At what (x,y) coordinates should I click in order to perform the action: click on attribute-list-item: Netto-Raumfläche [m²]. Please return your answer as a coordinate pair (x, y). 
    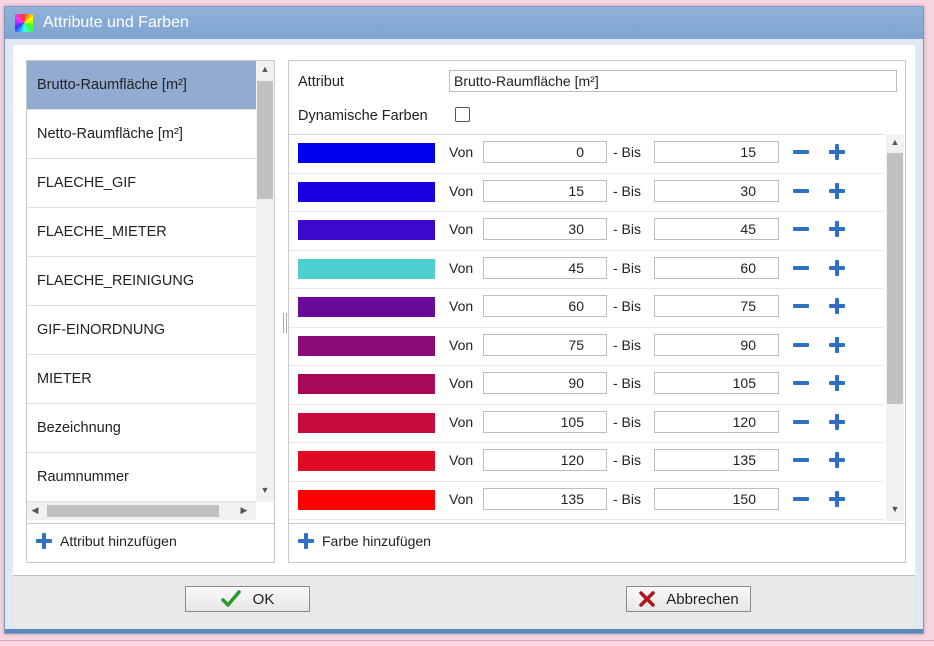
    Looking at the image, I should click on (141, 134).